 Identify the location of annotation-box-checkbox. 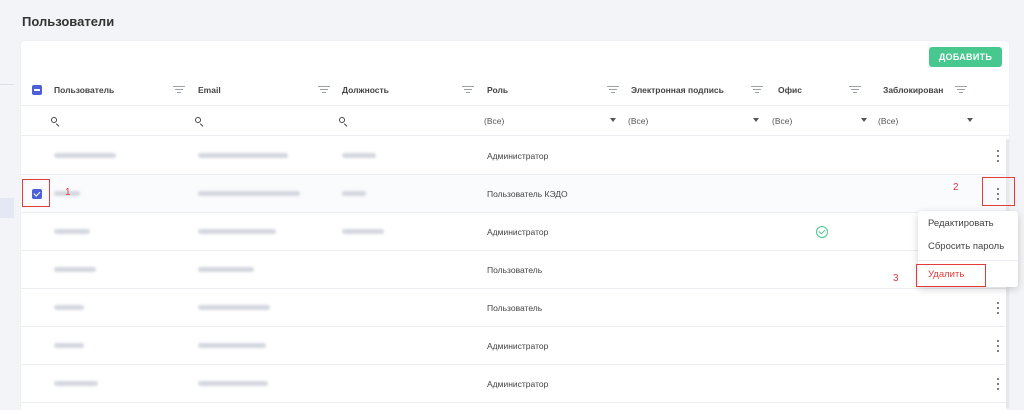
(36, 193).